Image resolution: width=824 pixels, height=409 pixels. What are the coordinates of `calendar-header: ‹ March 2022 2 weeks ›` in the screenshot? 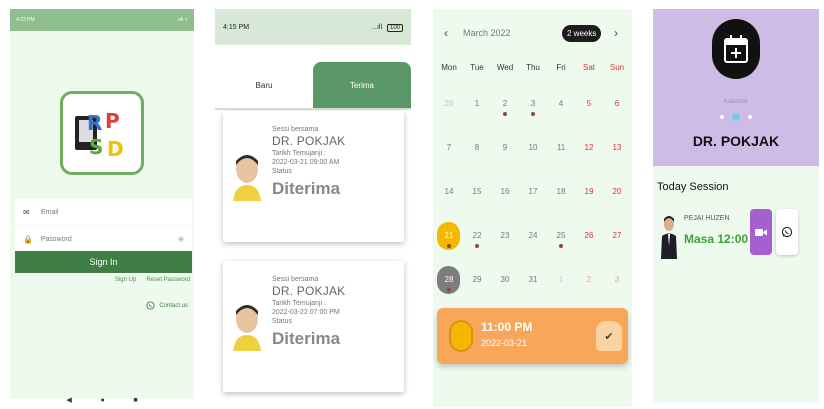 It's located at (532, 35).